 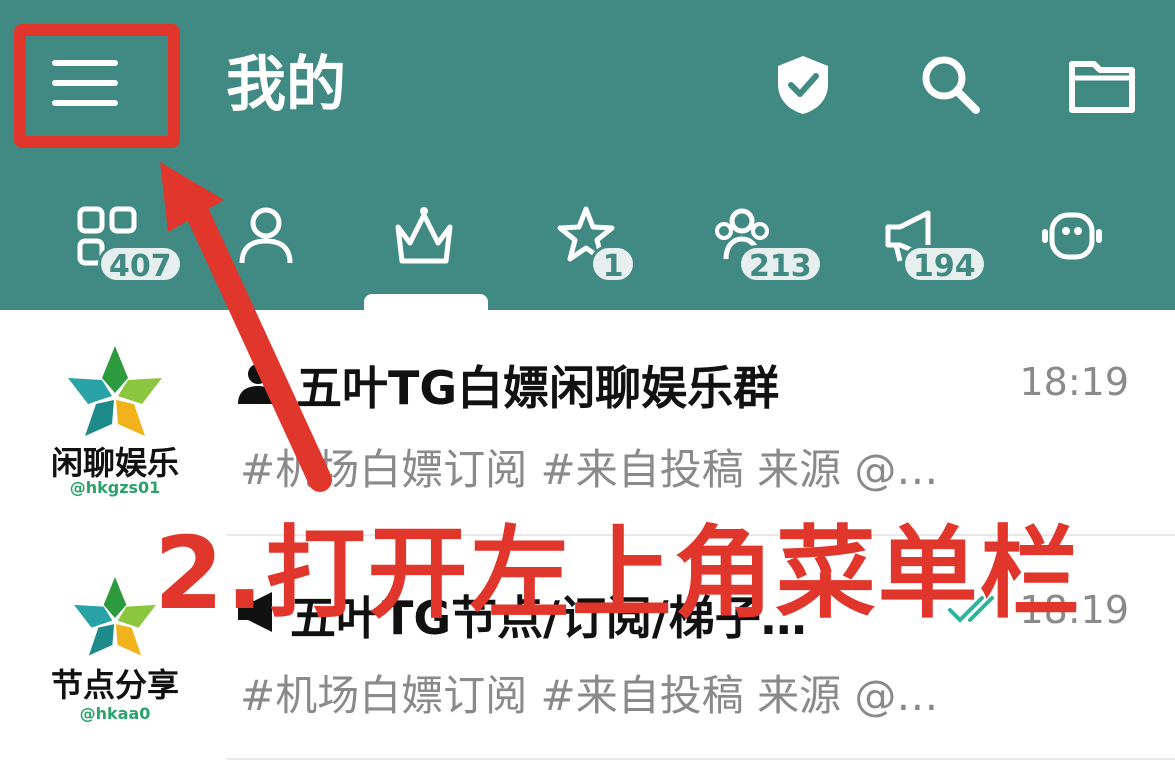 I want to click on tab-bots, so click(x=1100, y=250).